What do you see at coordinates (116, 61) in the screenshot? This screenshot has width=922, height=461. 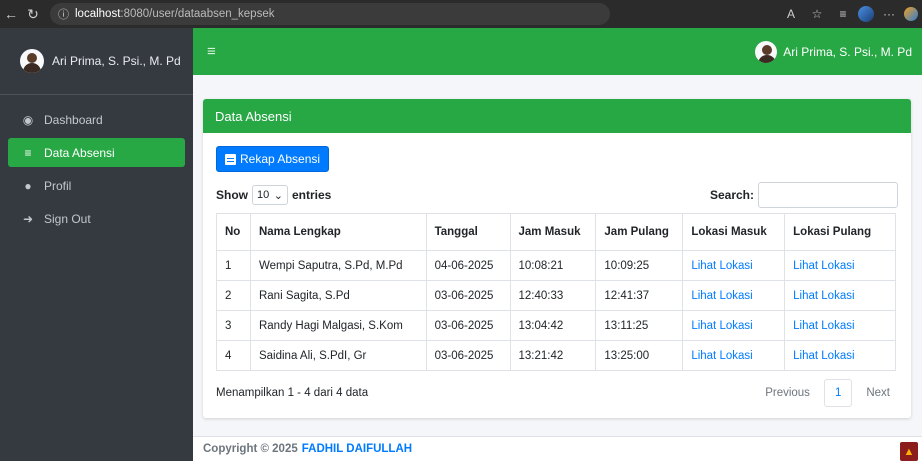 I see `sidebar-user-name: Ari Prima, S. Psi., M. Pd` at bounding box center [116, 61].